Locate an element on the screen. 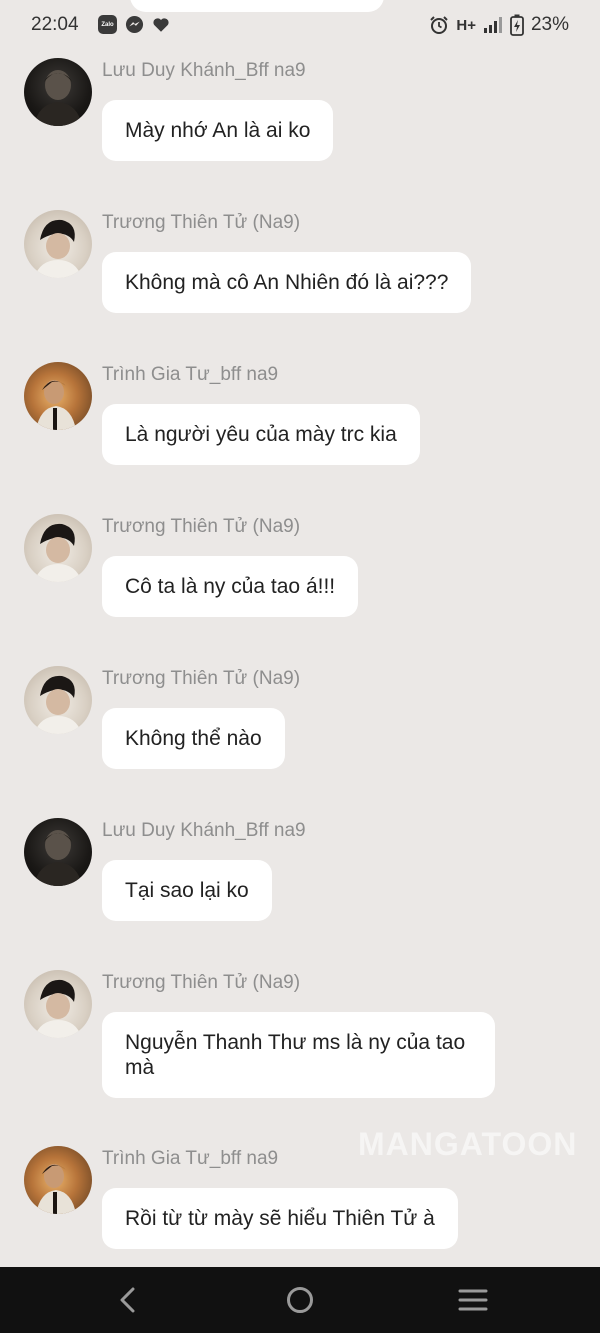  system-status-icons: H+ 23% is located at coordinates (499, 25).